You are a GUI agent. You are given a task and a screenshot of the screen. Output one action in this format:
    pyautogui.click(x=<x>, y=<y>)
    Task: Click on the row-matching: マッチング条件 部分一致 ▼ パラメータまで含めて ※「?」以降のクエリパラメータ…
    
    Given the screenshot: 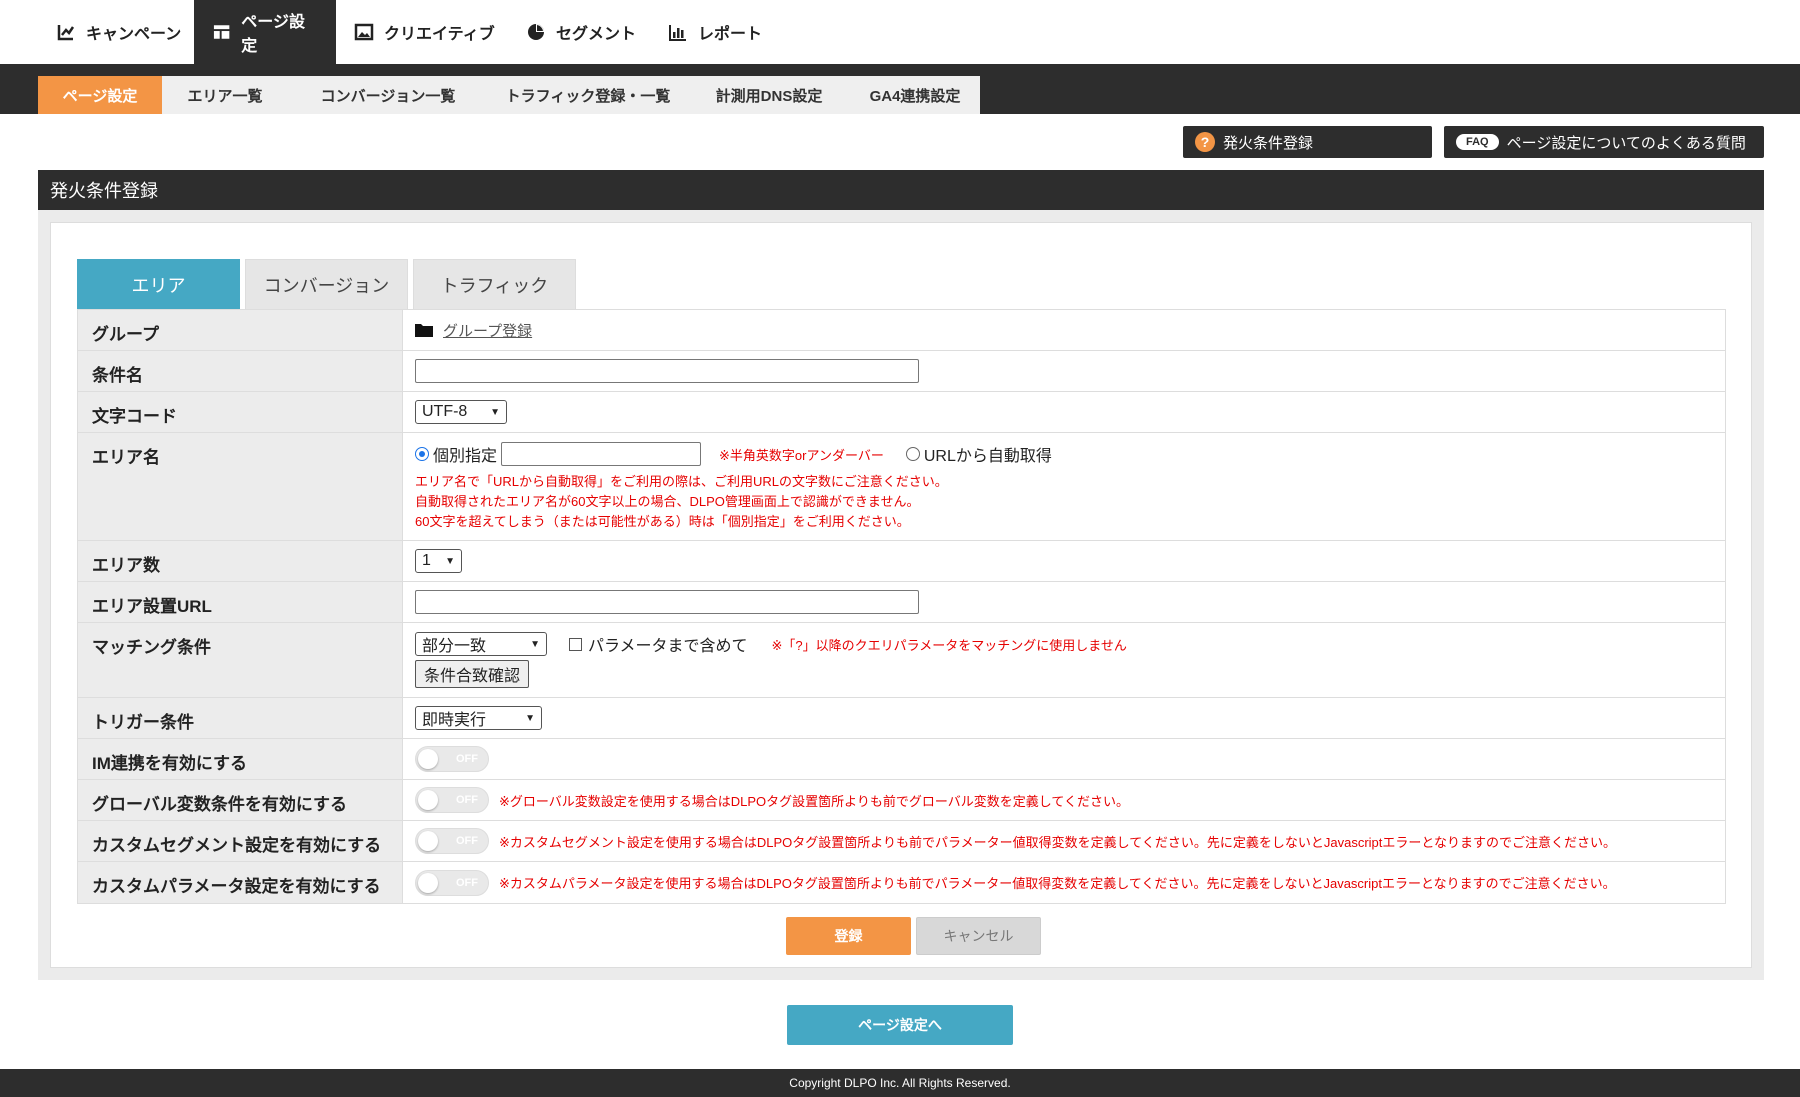 What is the action you would take?
    pyautogui.click(x=901, y=660)
    